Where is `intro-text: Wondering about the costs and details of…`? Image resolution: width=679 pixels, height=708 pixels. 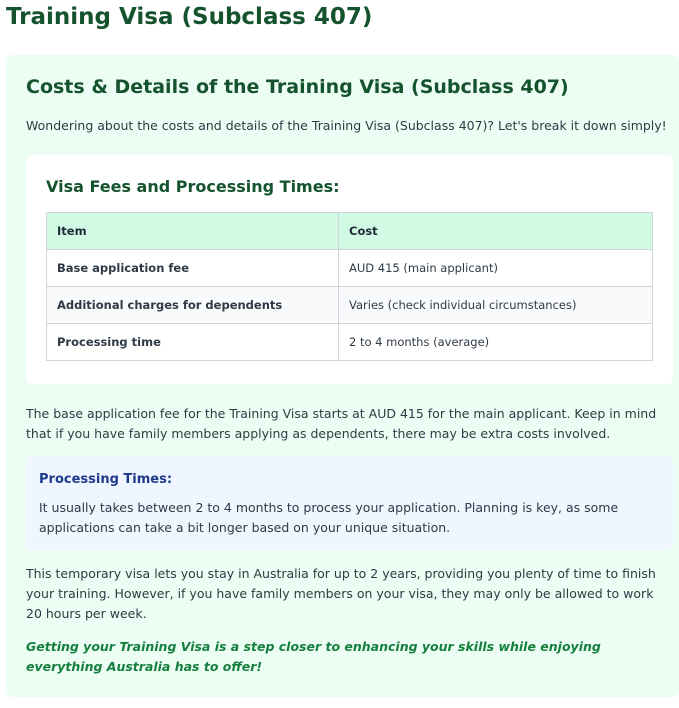
intro-text: Wondering about the costs and details of… is located at coordinates (346, 125).